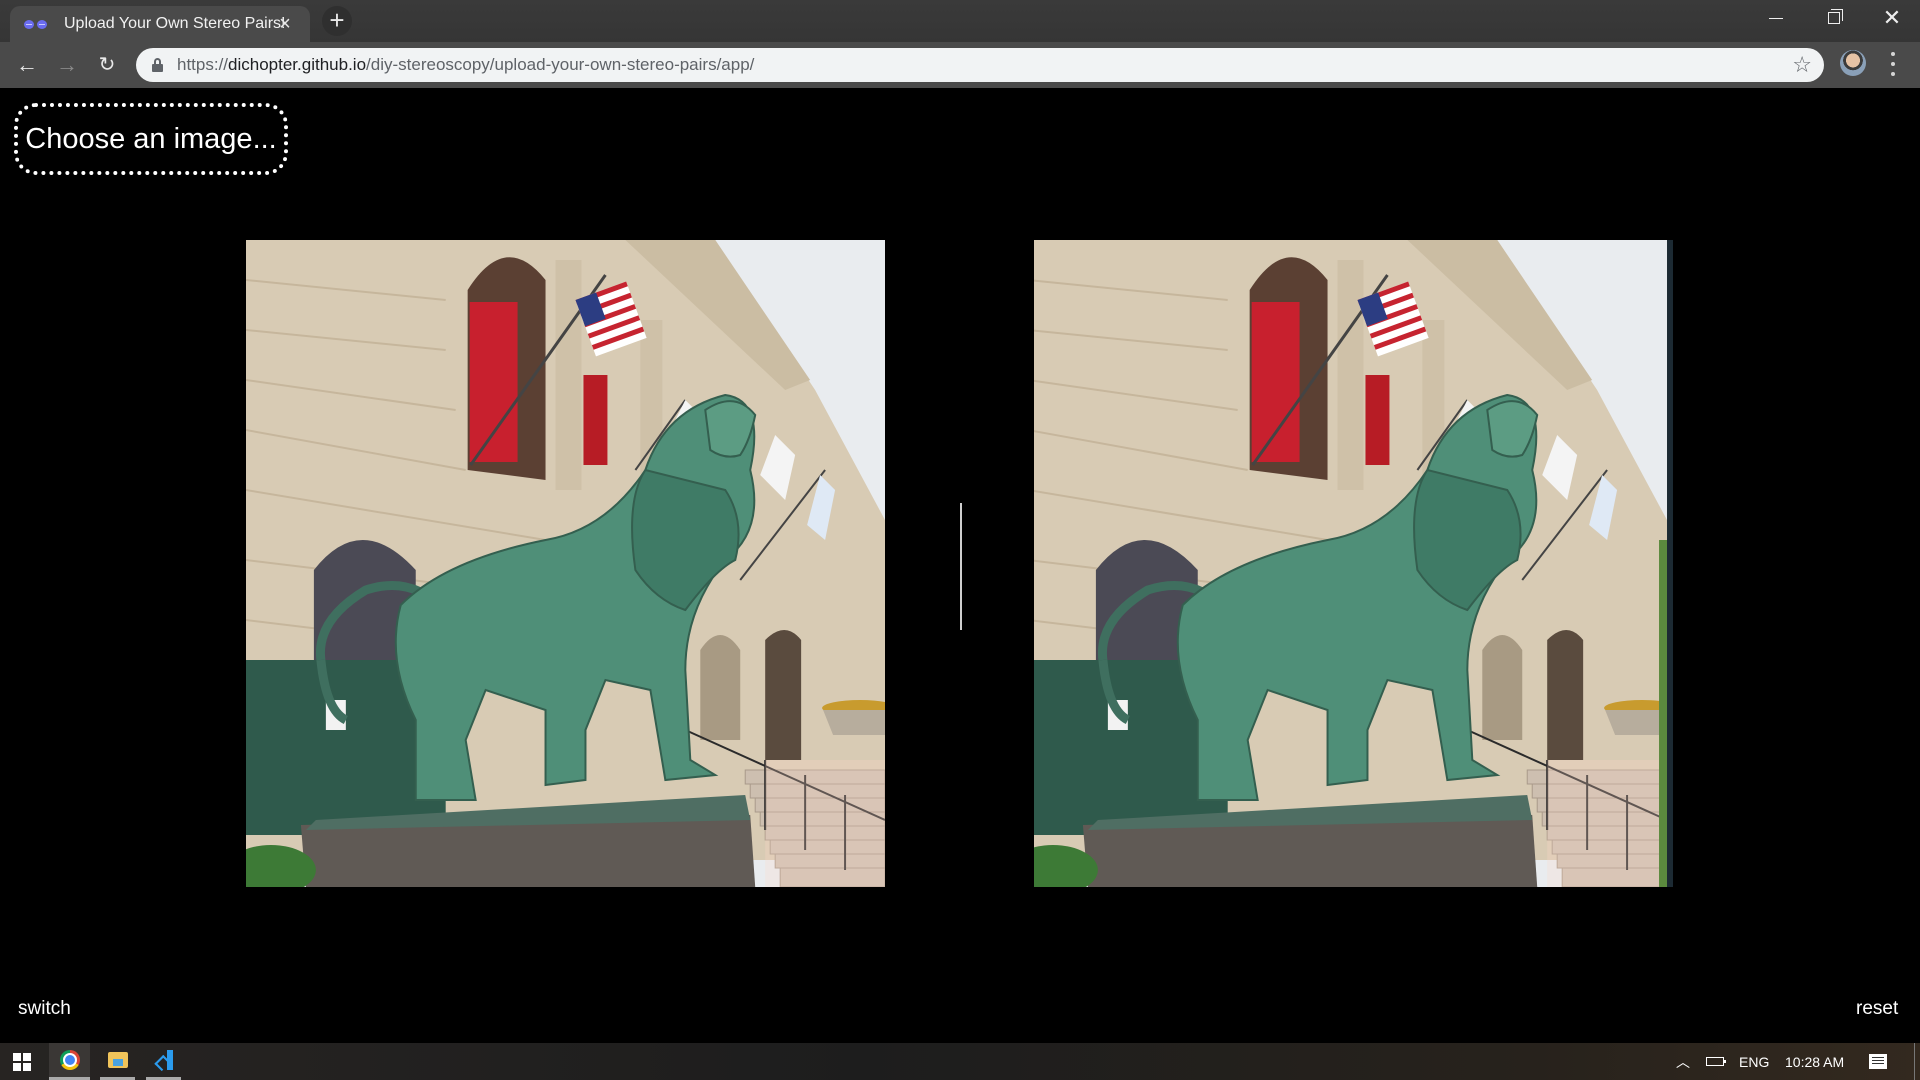 The image size is (1920, 1080). I want to click on vscode-icon, so click(164, 1060).